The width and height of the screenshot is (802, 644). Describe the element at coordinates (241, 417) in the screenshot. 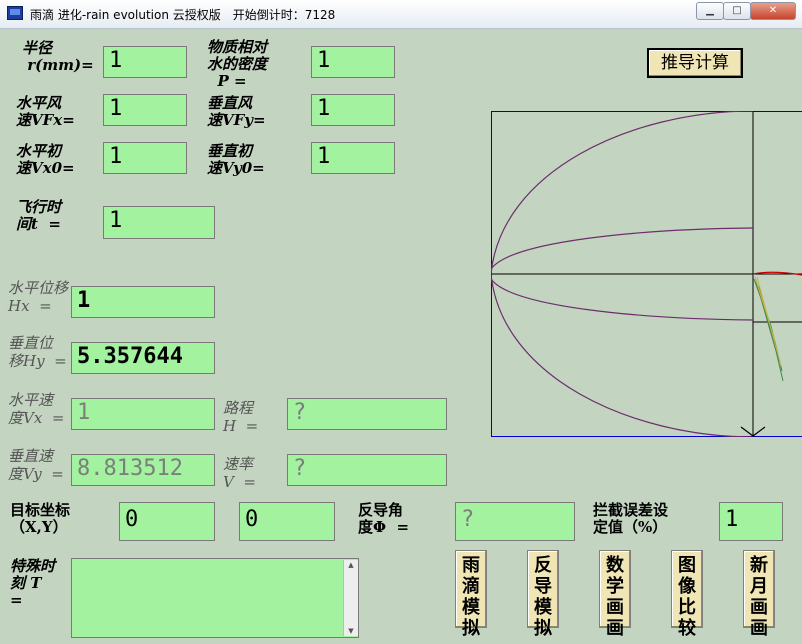

I see `path-label: 路程 H =` at that location.